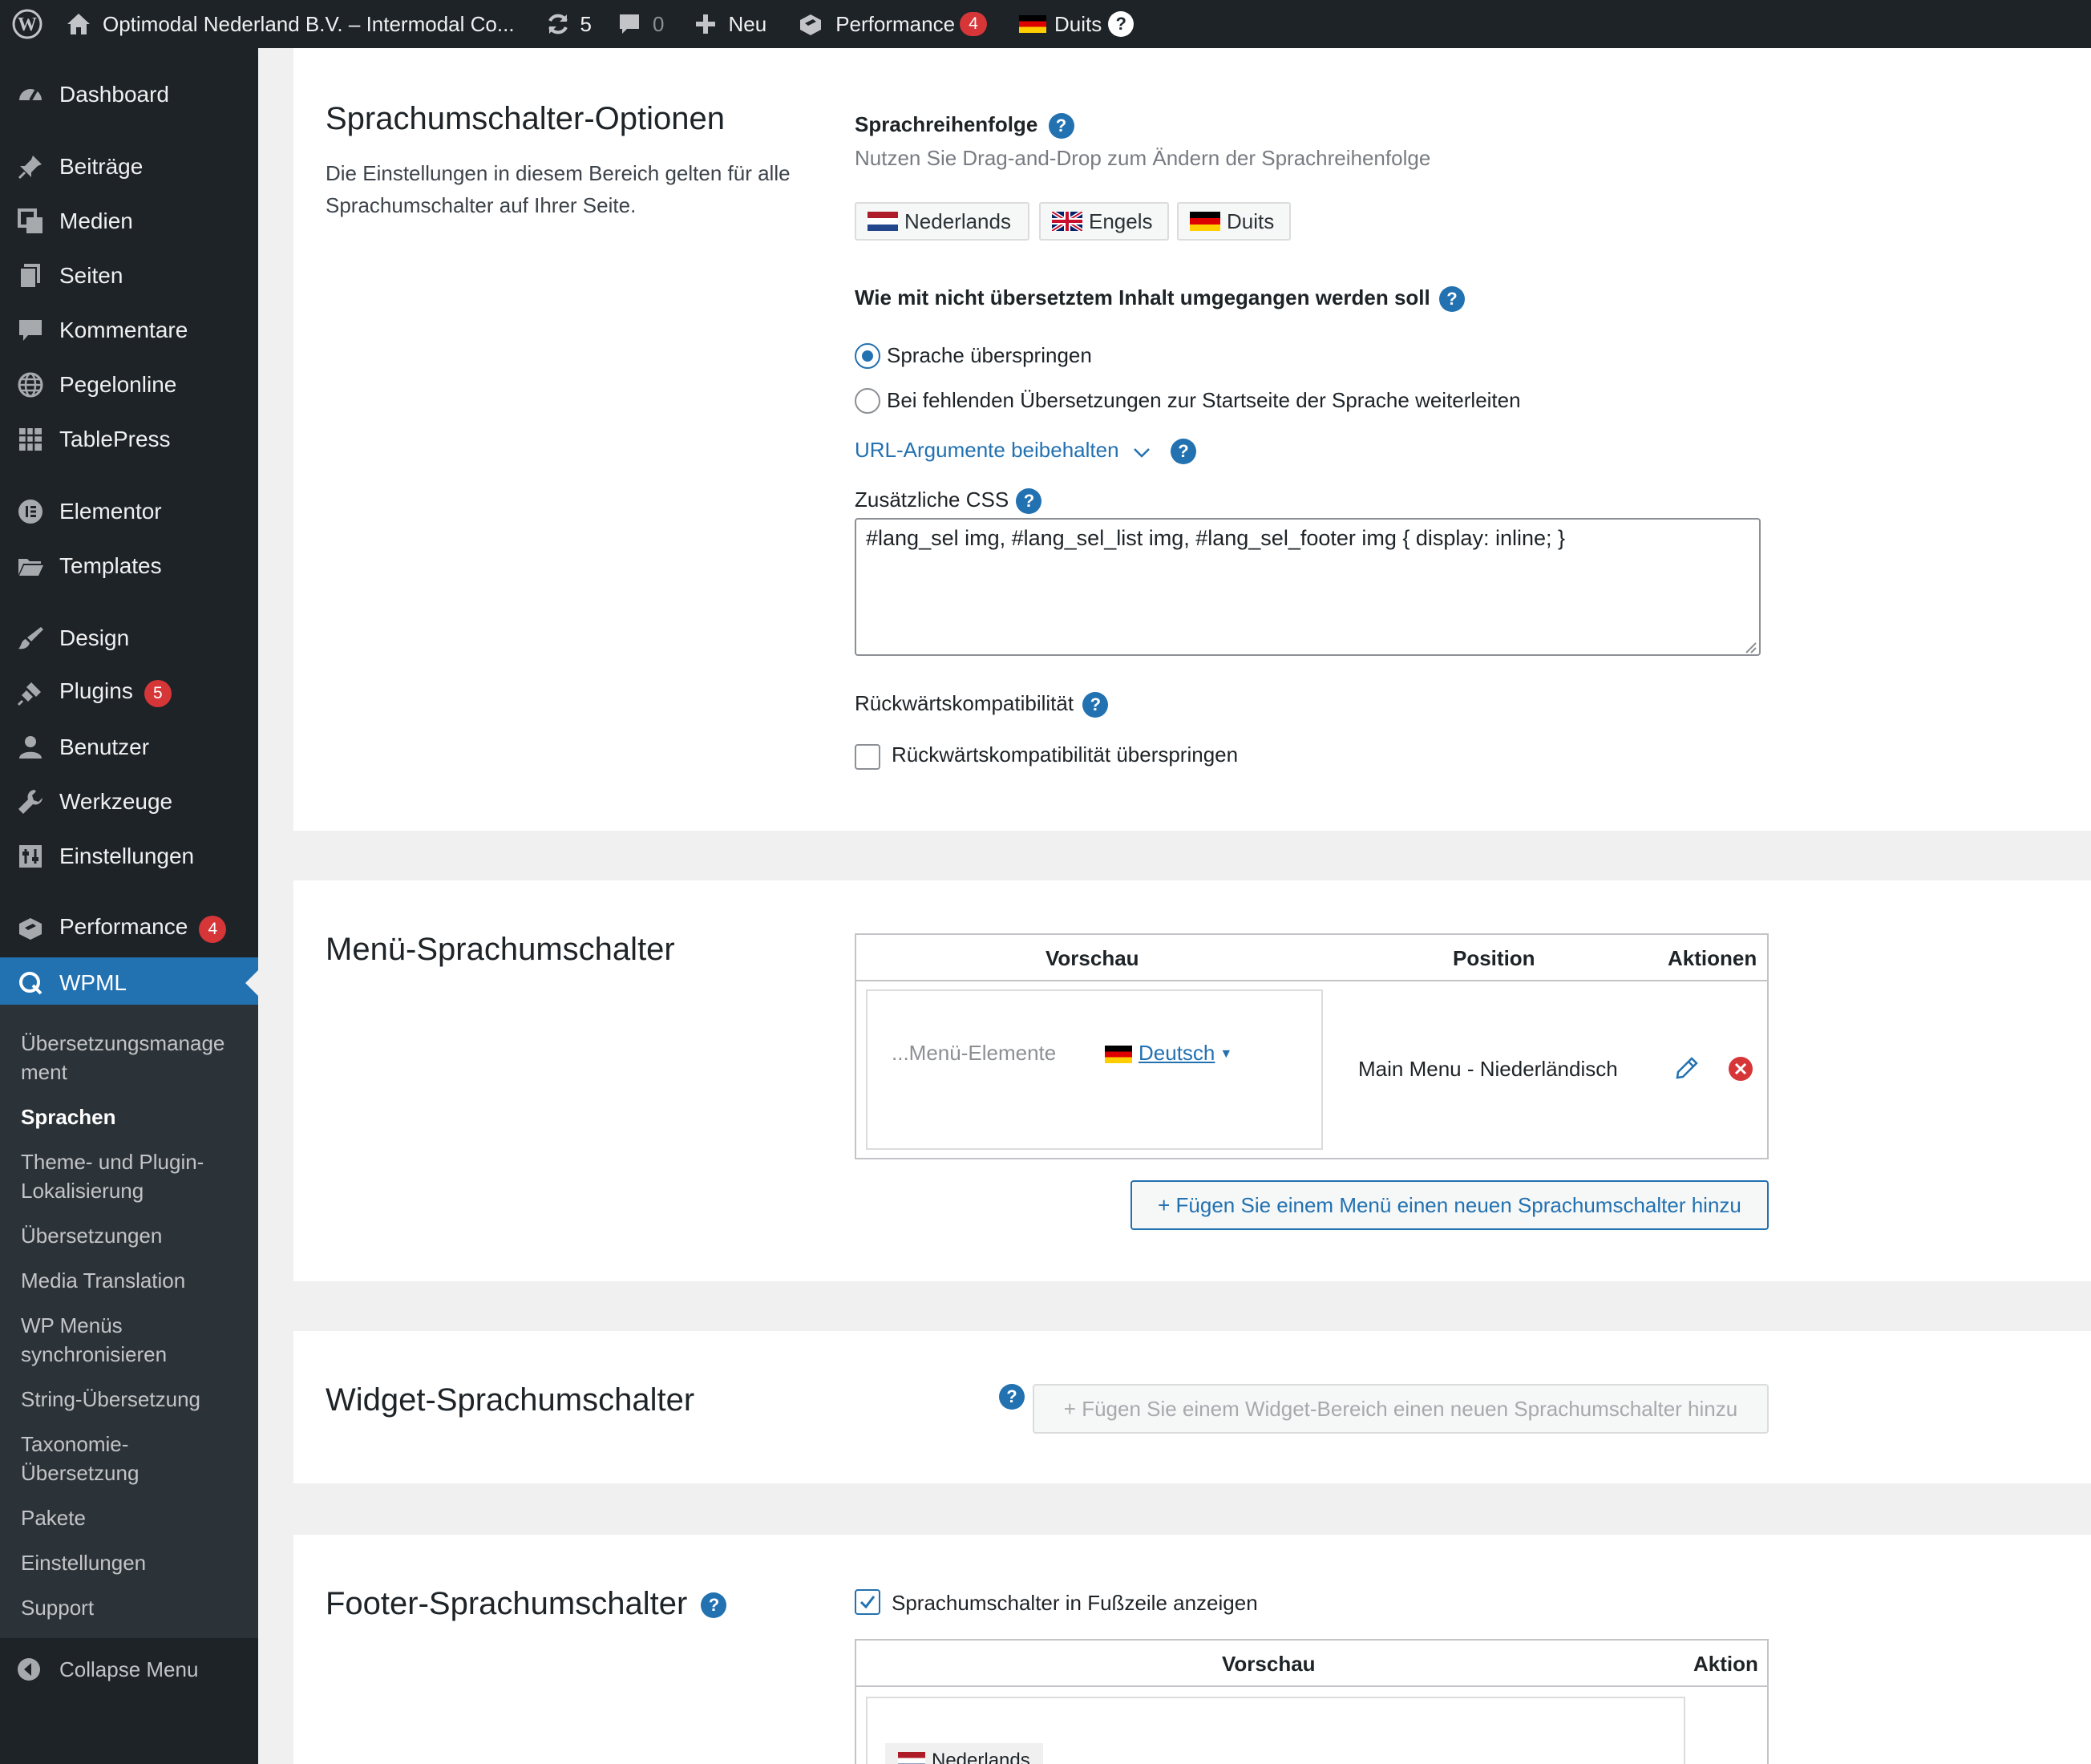 This screenshot has width=2091, height=1764. What do you see at coordinates (500, 949) in the screenshot?
I see `menu-switcher-title: Menü-Sprachumschalter` at bounding box center [500, 949].